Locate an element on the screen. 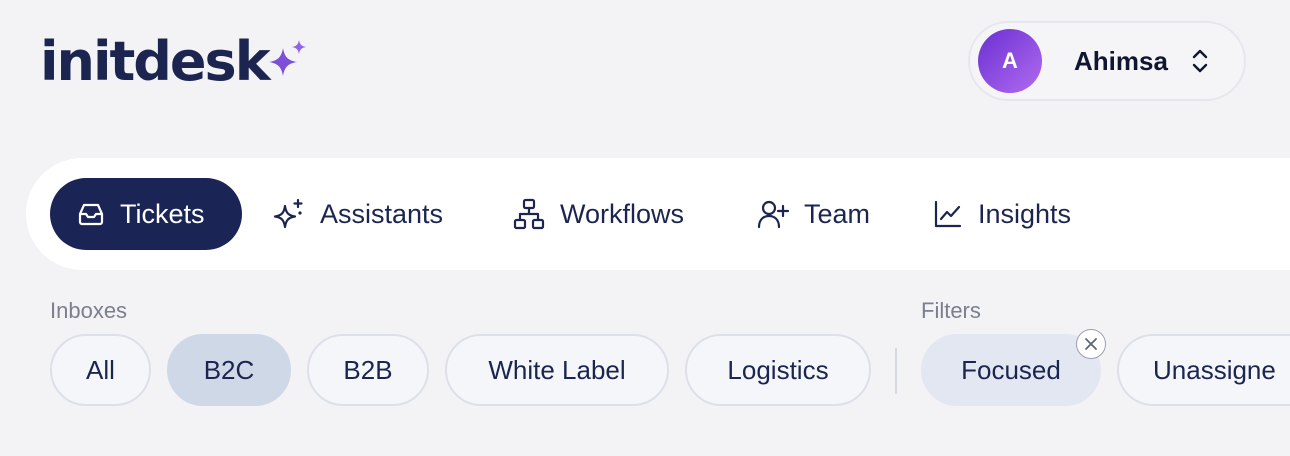 This screenshot has width=1290, height=456. nav-tickets: Tickets is located at coordinates (146, 214).